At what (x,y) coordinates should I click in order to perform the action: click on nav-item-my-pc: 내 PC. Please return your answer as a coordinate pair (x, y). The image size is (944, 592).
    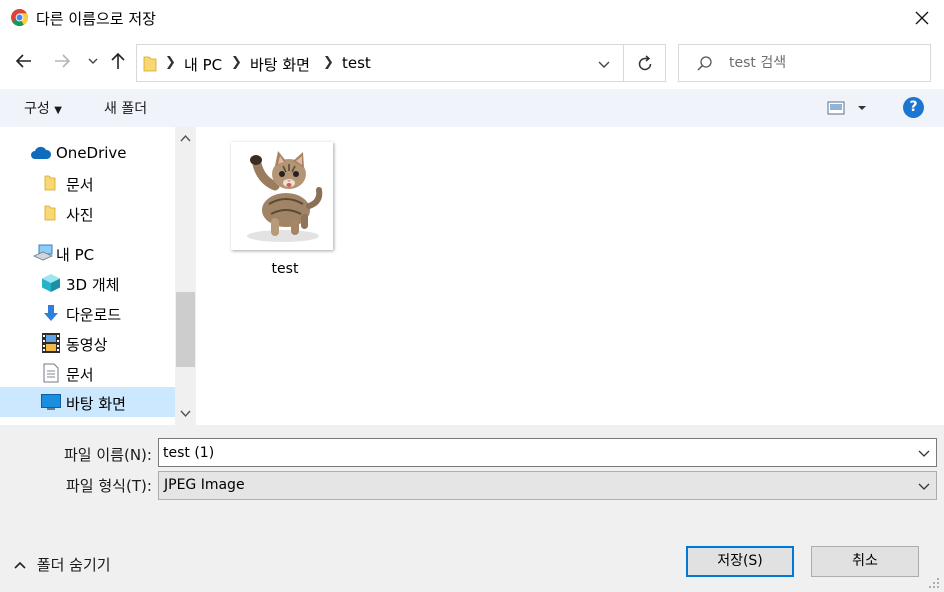
    Looking at the image, I should click on (87, 253).